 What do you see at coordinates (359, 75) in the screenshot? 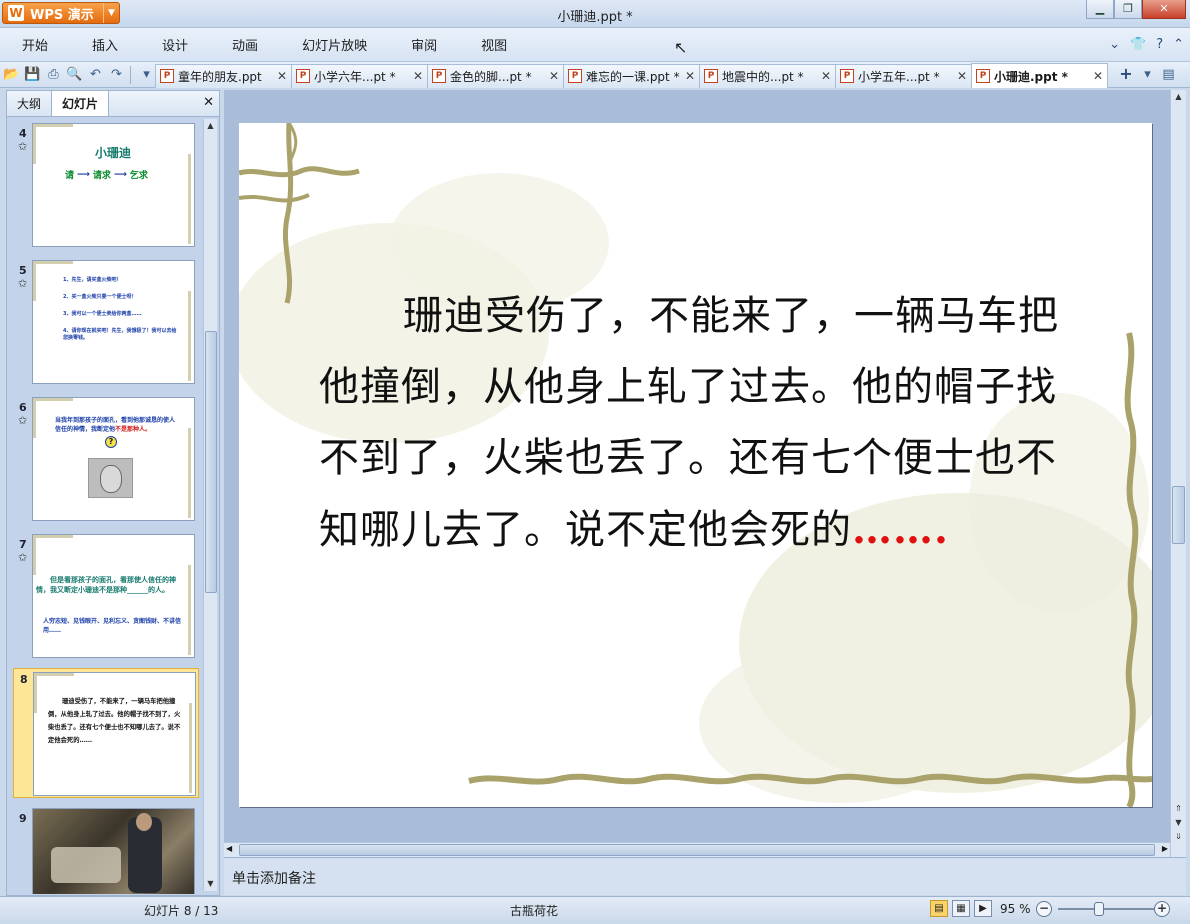
I see `doc-tab: P 小学六年...pt * ✕` at bounding box center [359, 75].